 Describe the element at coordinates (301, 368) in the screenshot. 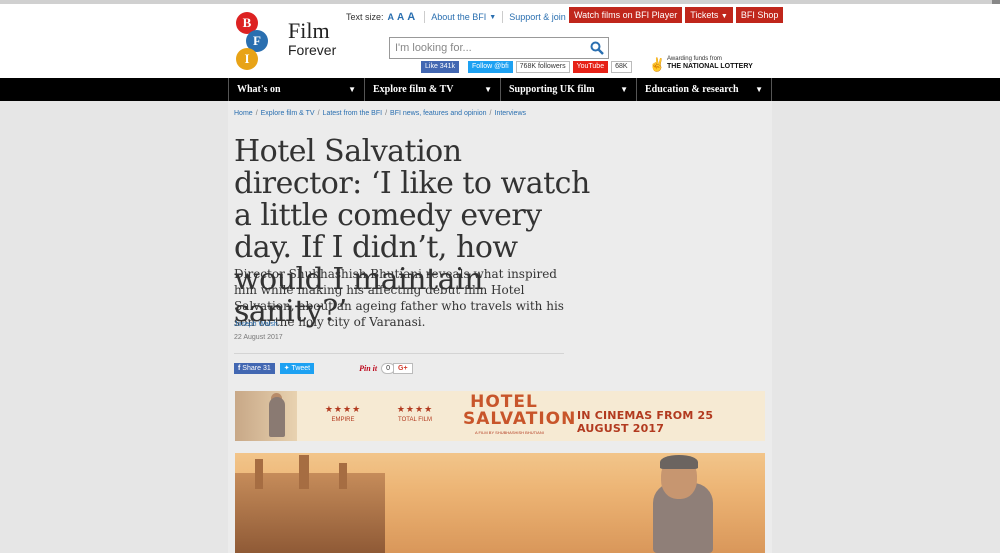

I see `tweet-label: Tweet` at that location.